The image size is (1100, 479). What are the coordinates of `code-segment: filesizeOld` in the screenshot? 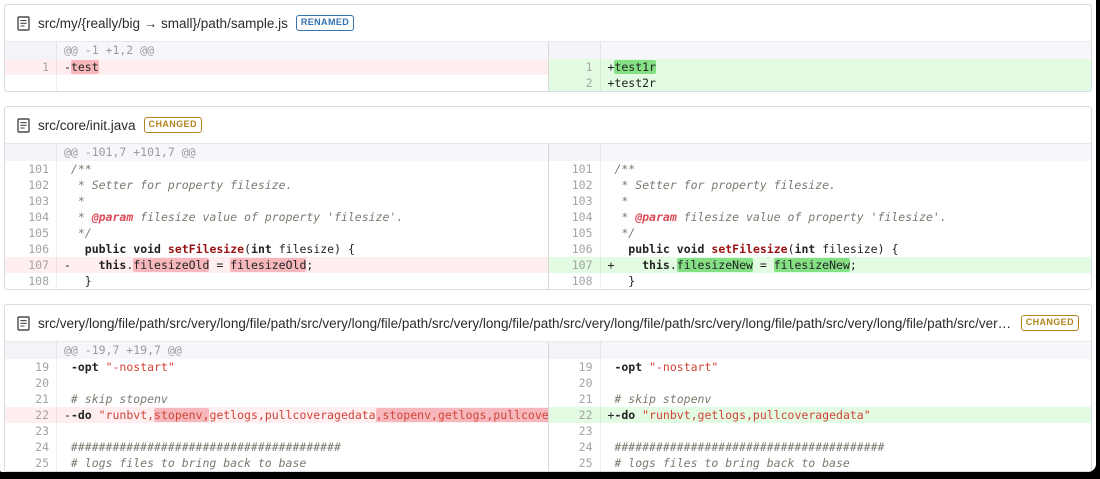 It's located at (171, 265).